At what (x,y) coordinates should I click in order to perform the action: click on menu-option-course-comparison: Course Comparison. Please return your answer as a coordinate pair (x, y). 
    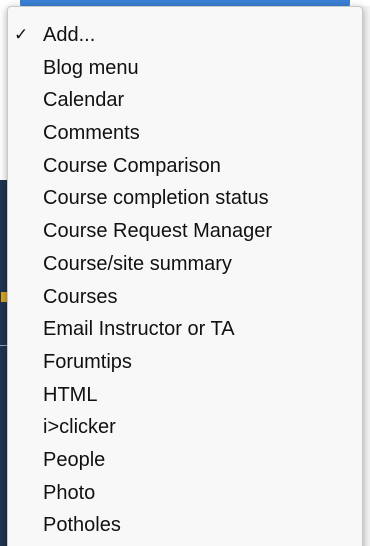
    Looking at the image, I should click on (185, 166).